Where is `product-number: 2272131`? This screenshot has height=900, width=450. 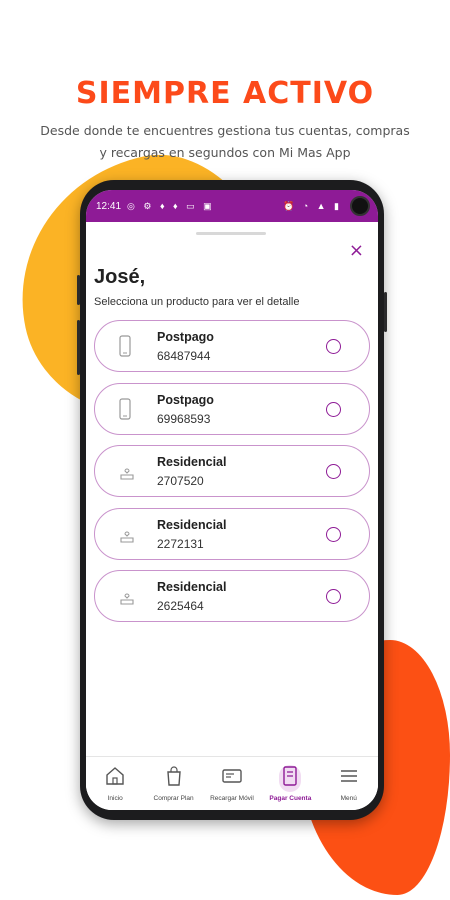
product-number: 2272131 is located at coordinates (180, 543).